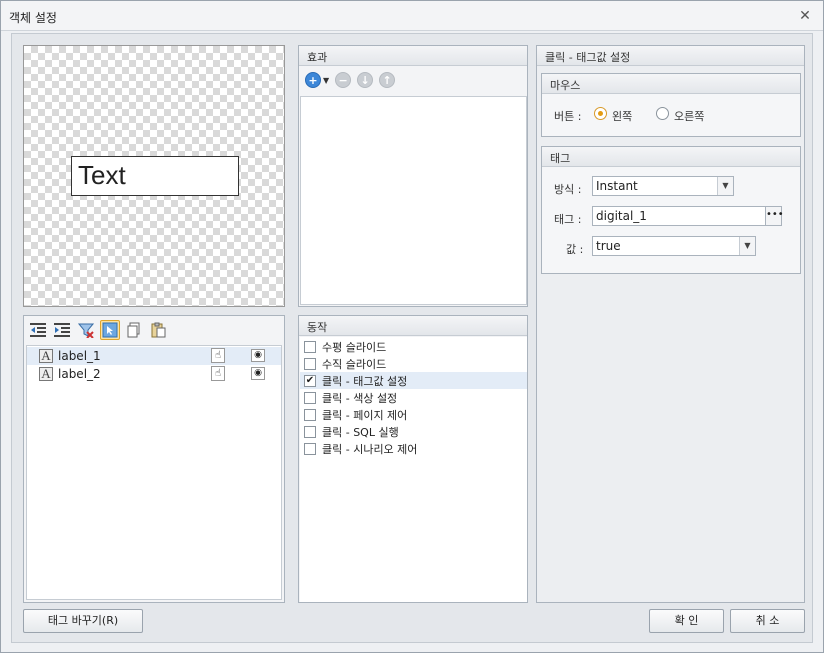 The height and width of the screenshot is (653, 824). What do you see at coordinates (360, 432) in the screenshot?
I see `action-label: 클릭 - SQL 실행` at bounding box center [360, 432].